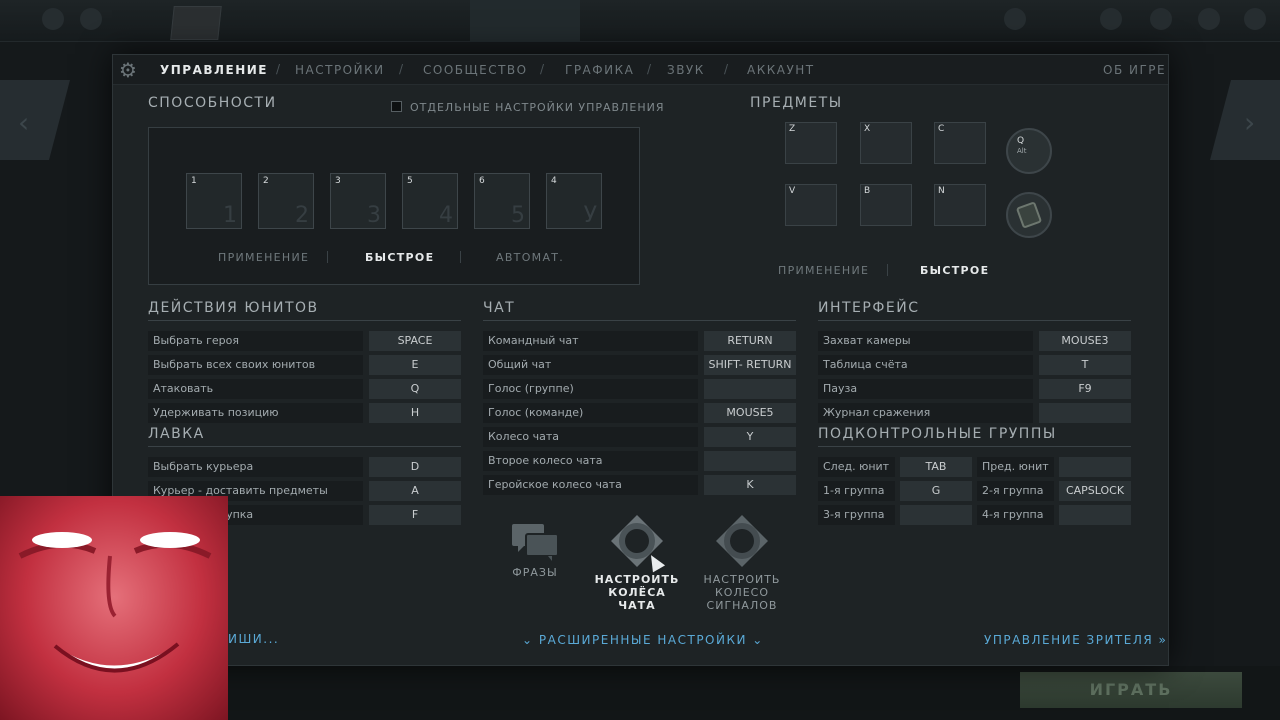  Describe the element at coordinates (856, 467) in the screenshot. I see `control-group-label: След. юнит` at that location.